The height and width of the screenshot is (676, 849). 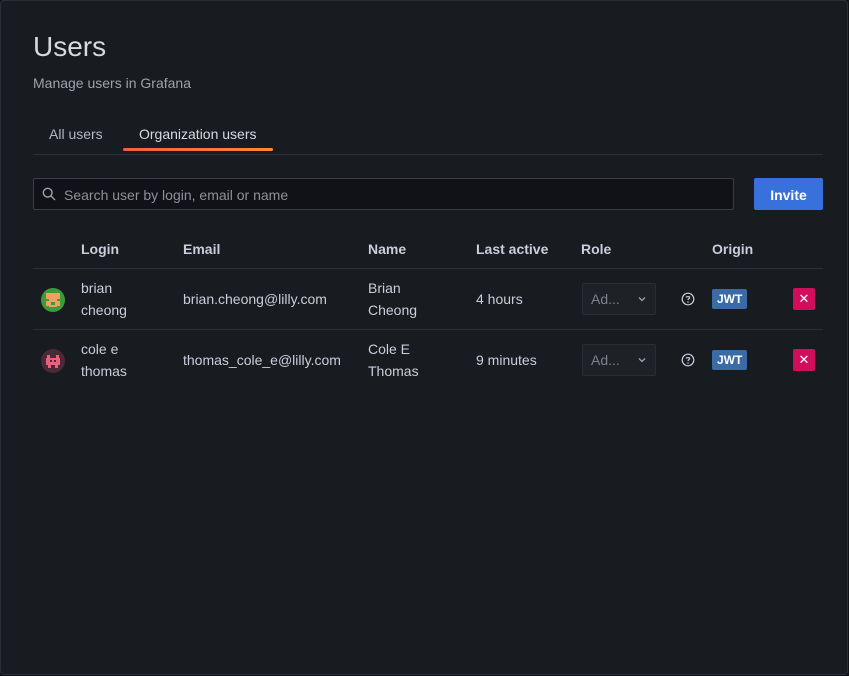 What do you see at coordinates (733, 249) in the screenshot?
I see `column-header-origin: Origin` at bounding box center [733, 249].